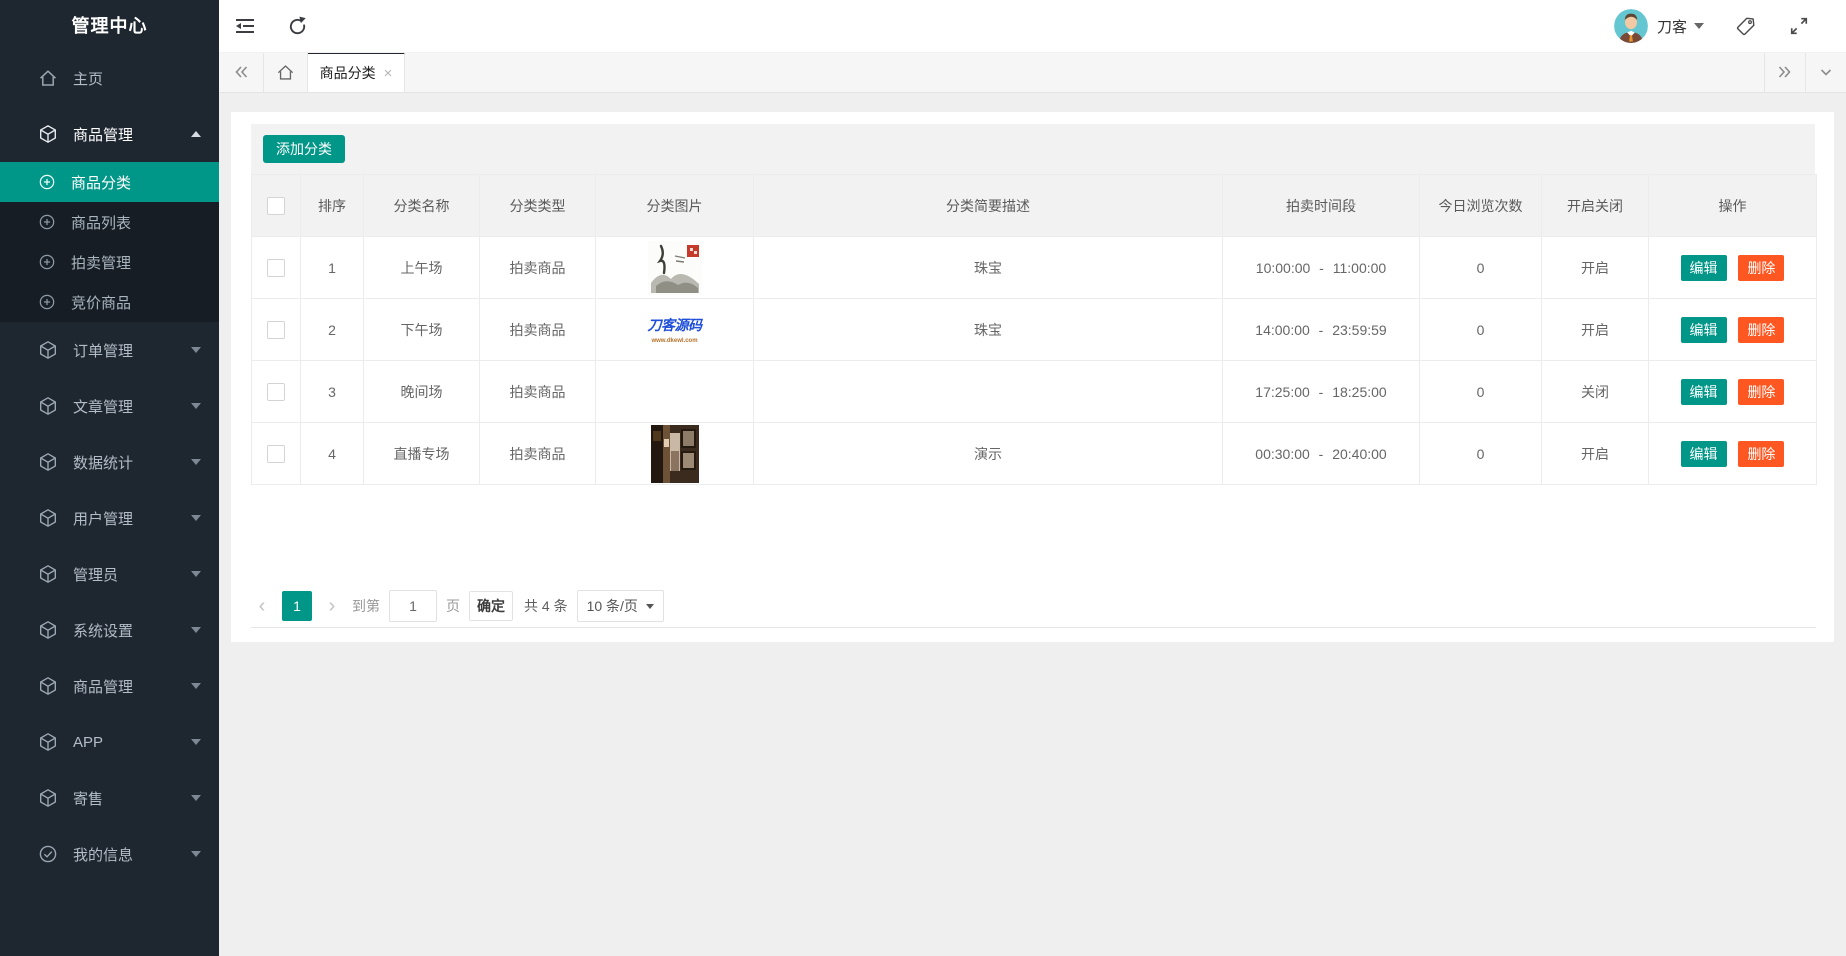 The image size is (1846, 956). What do you see at coordinates (109, 134) in the screenshot?
I see `sidebar-group-goods-management: 商品管理` at bounding box center [109, 134].